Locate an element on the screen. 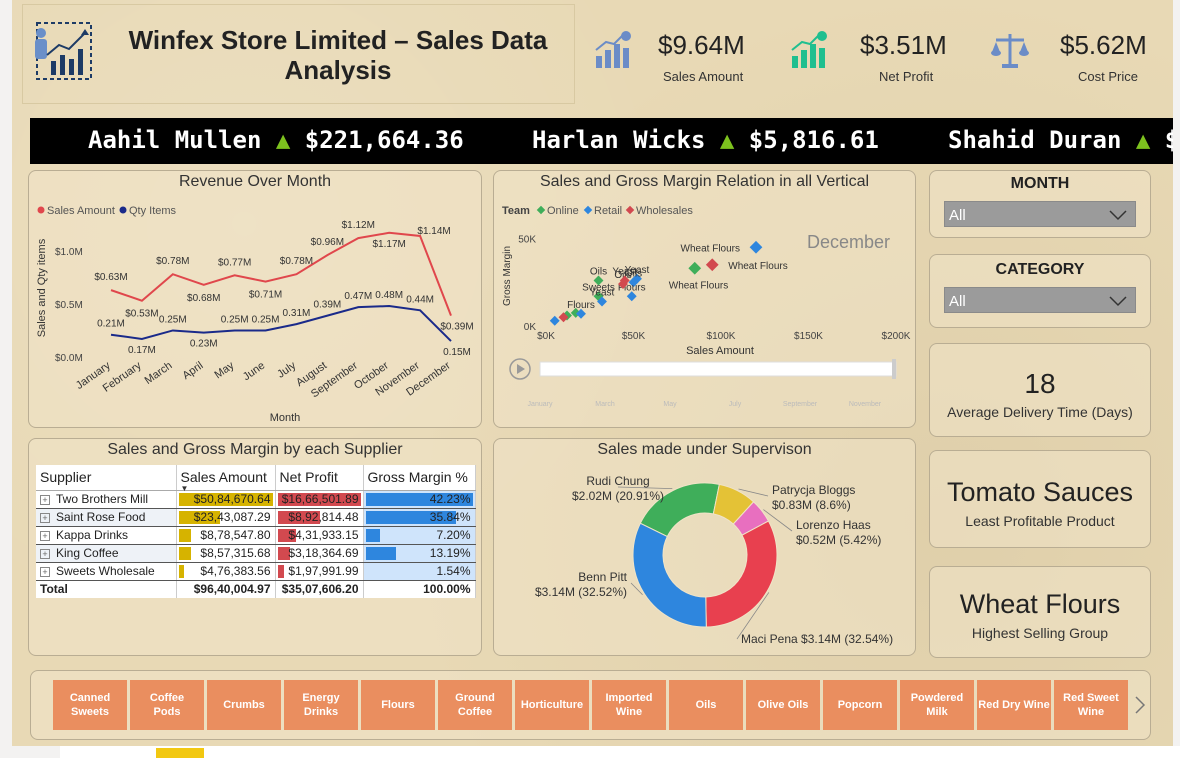 The image size is (1180, 758). col-supplier: Supplier is located at coordinates (106, 478).